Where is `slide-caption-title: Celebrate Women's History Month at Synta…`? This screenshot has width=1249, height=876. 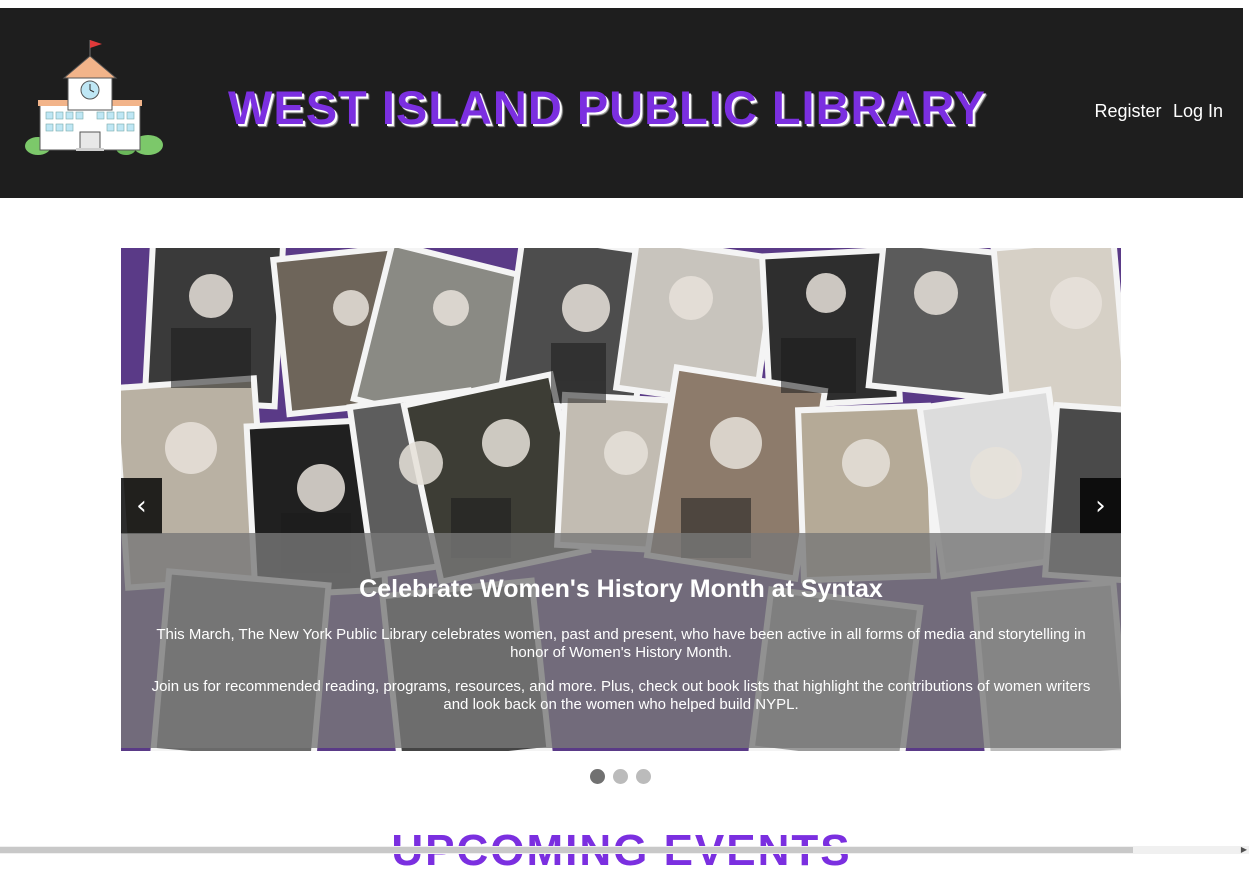 slide-caption-title: Celebrate Women's History Month at Synta… is located at coordinates (621, 589).